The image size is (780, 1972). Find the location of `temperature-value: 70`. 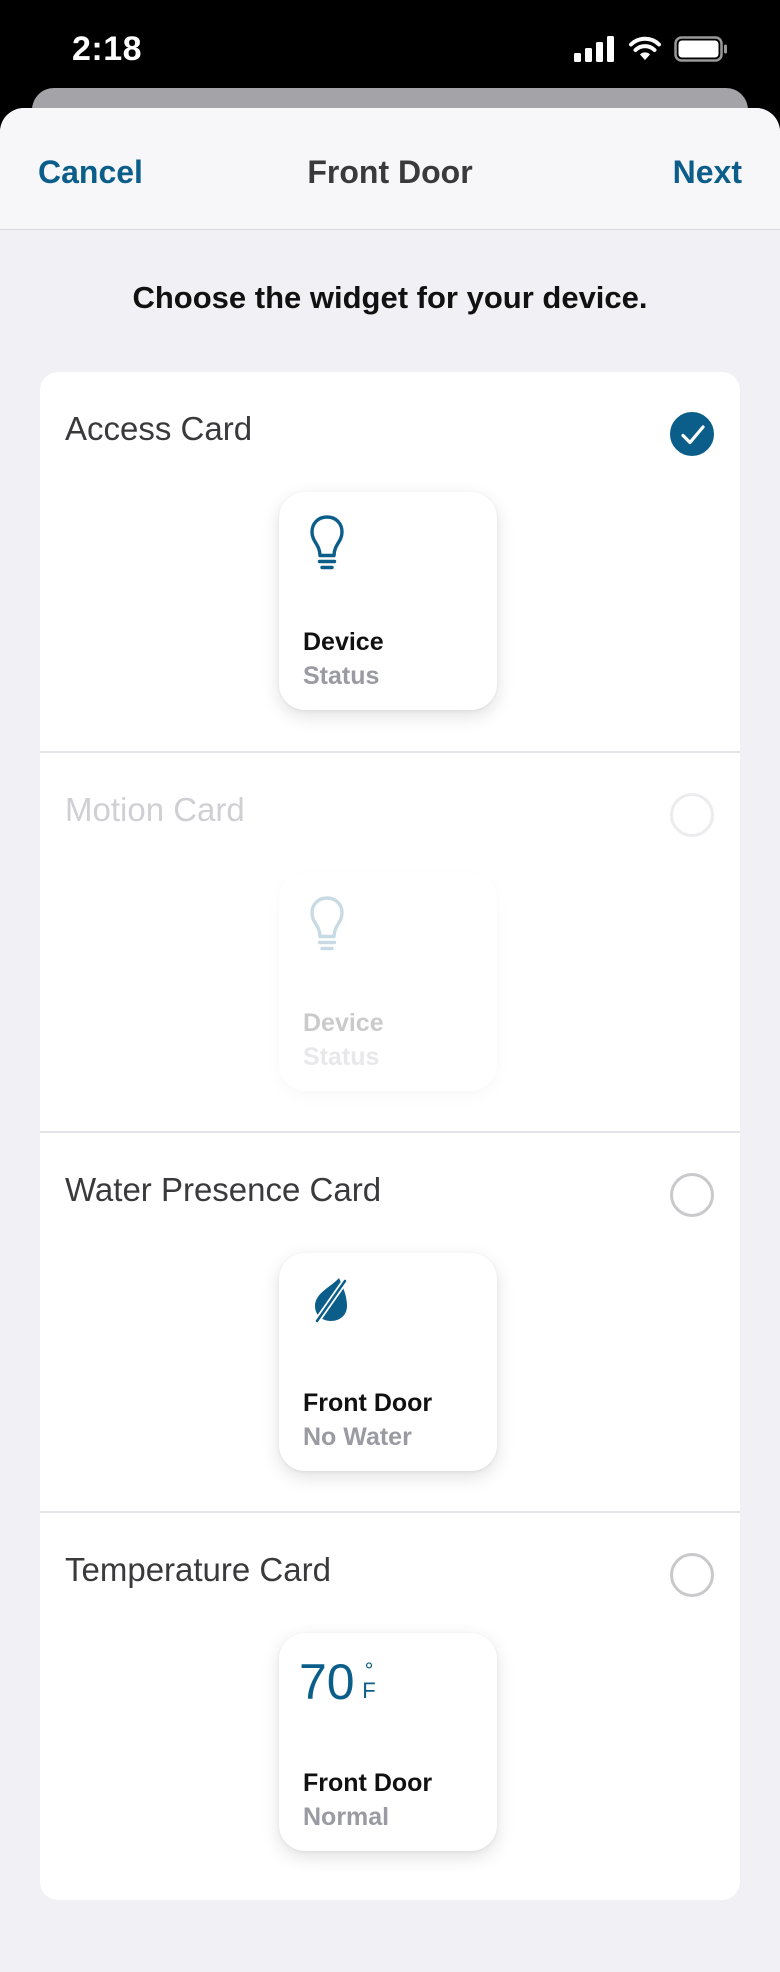

temperature-value: 70 is located at coordinates (327, 1682).